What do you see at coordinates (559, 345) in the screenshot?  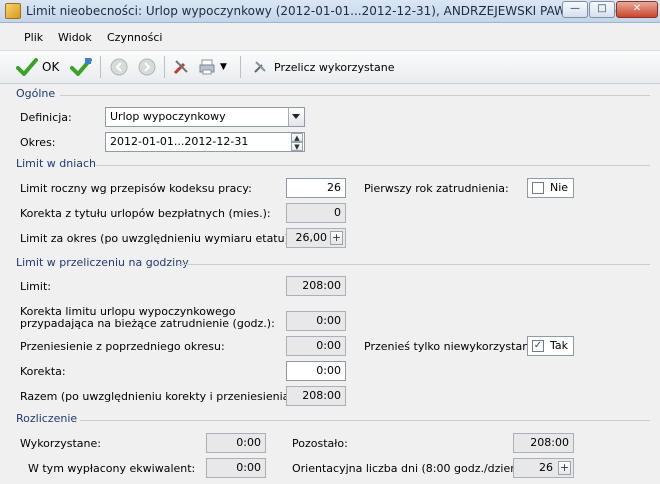 I see `carry-unused-text: Tak` at bounding box center [559, 345].